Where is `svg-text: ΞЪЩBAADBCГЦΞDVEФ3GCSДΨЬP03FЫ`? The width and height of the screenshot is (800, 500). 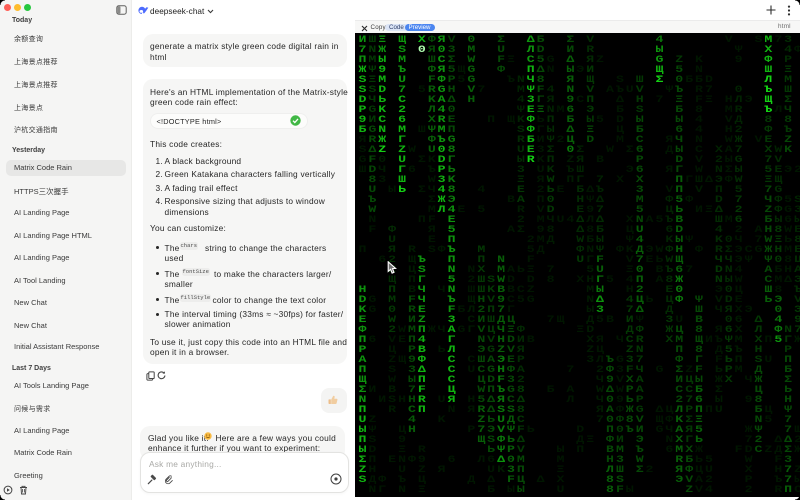
svg-text: ΞЪЩBAADBCГЦΞDVEФ3GCSДΨЬP03FЫ is located at coordinates (511, 274).